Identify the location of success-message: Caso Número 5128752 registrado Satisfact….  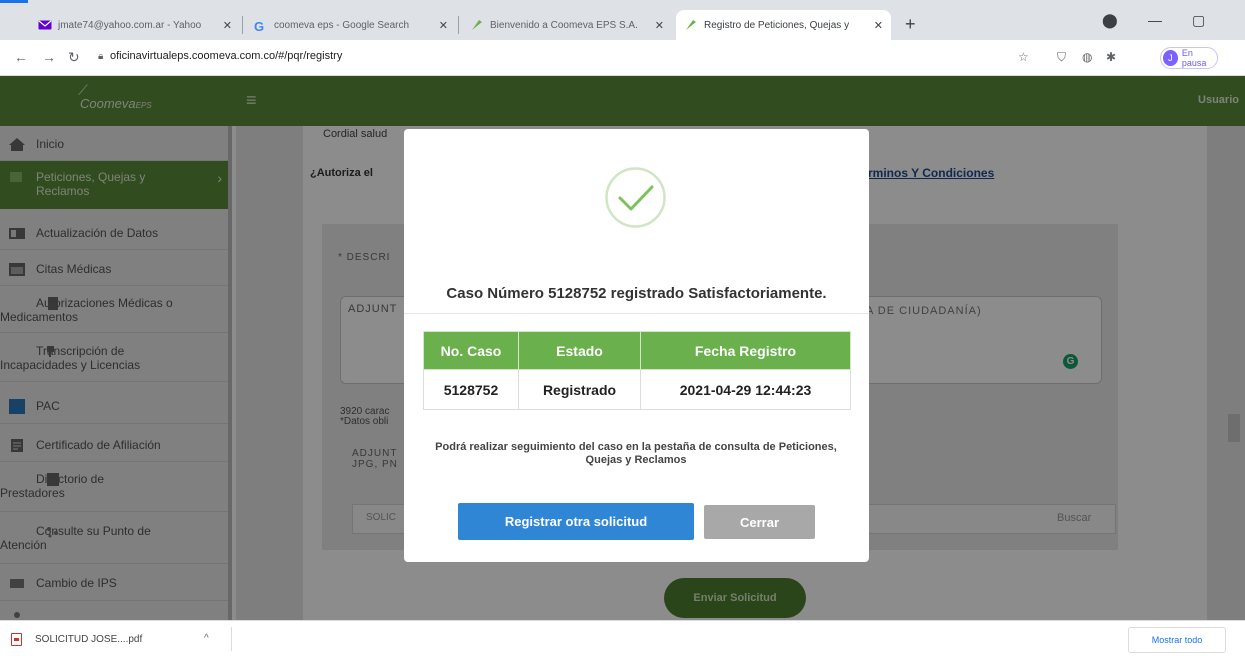
(636, 293).